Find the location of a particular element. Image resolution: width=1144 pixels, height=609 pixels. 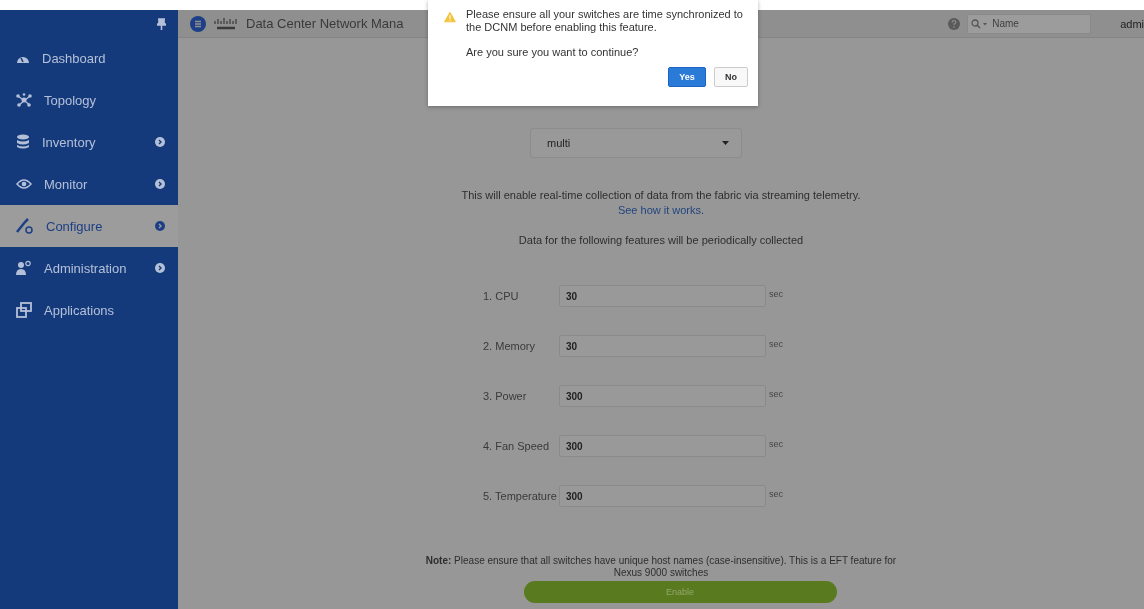

note-text: Note: Please ensure that all switches have unique host names (case-insensitive). This is a EFT feature for Nexus 9000 switches is located at coordinates (661, 567).